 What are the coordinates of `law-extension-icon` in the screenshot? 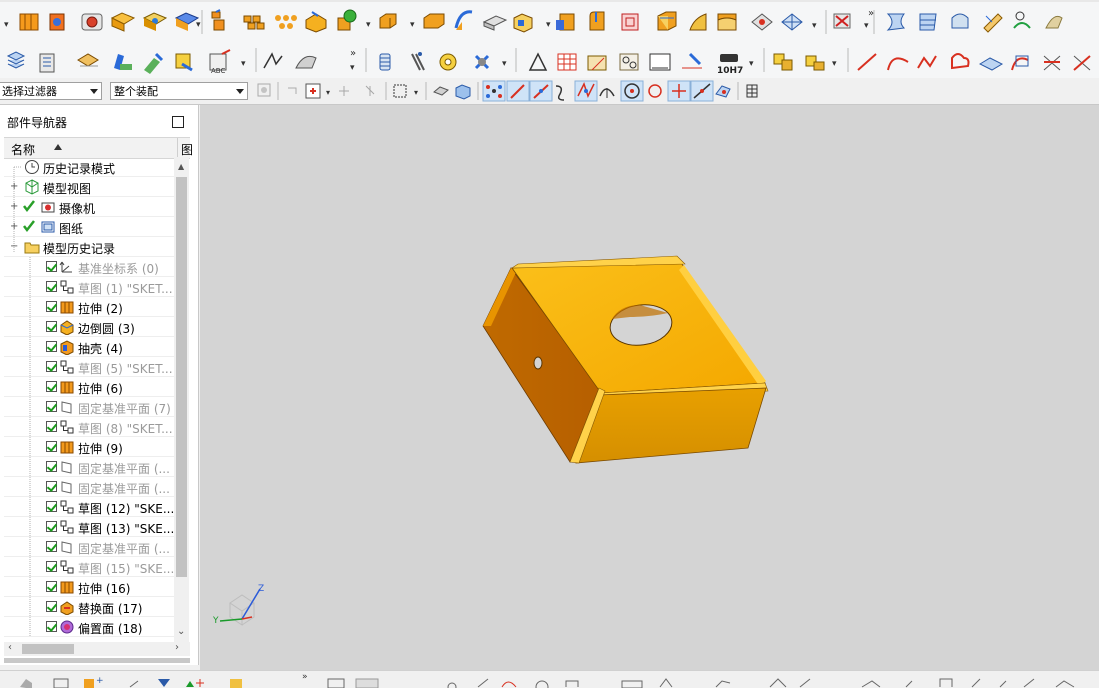 It's located at (928, 22).